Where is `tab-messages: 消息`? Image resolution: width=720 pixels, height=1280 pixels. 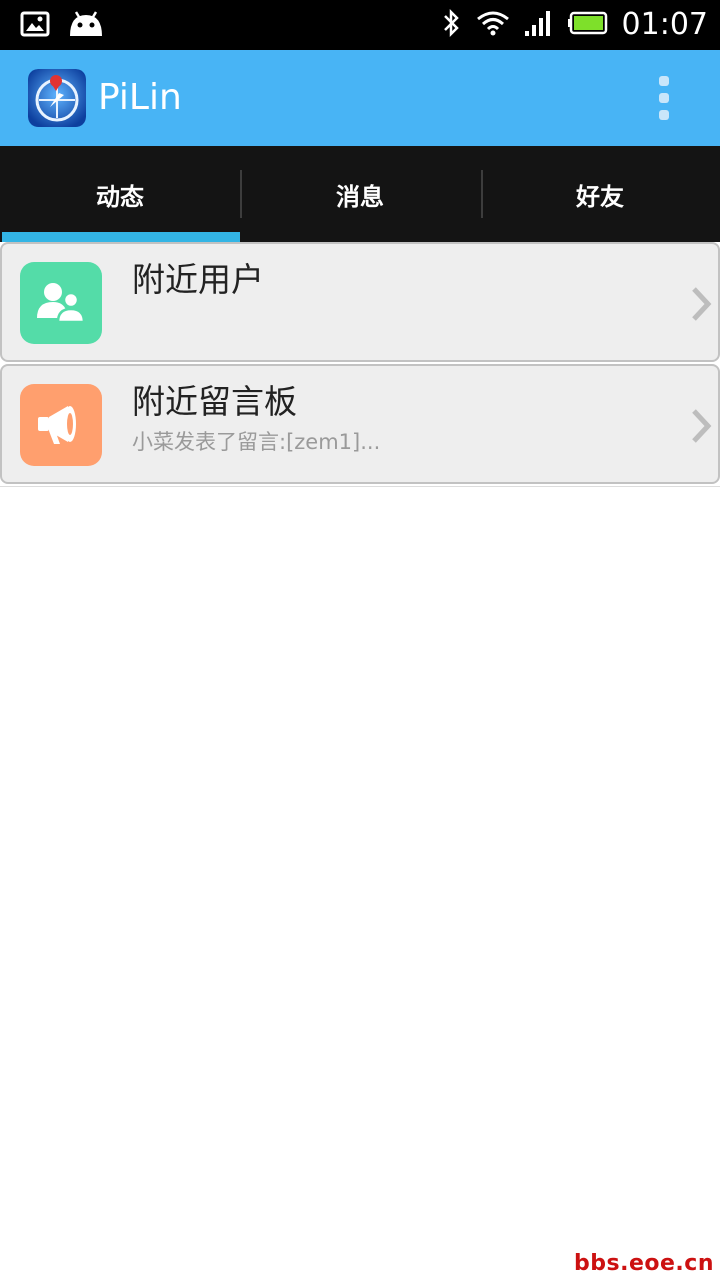 tab-messages: 消息 is located at coordinates (360, 194).